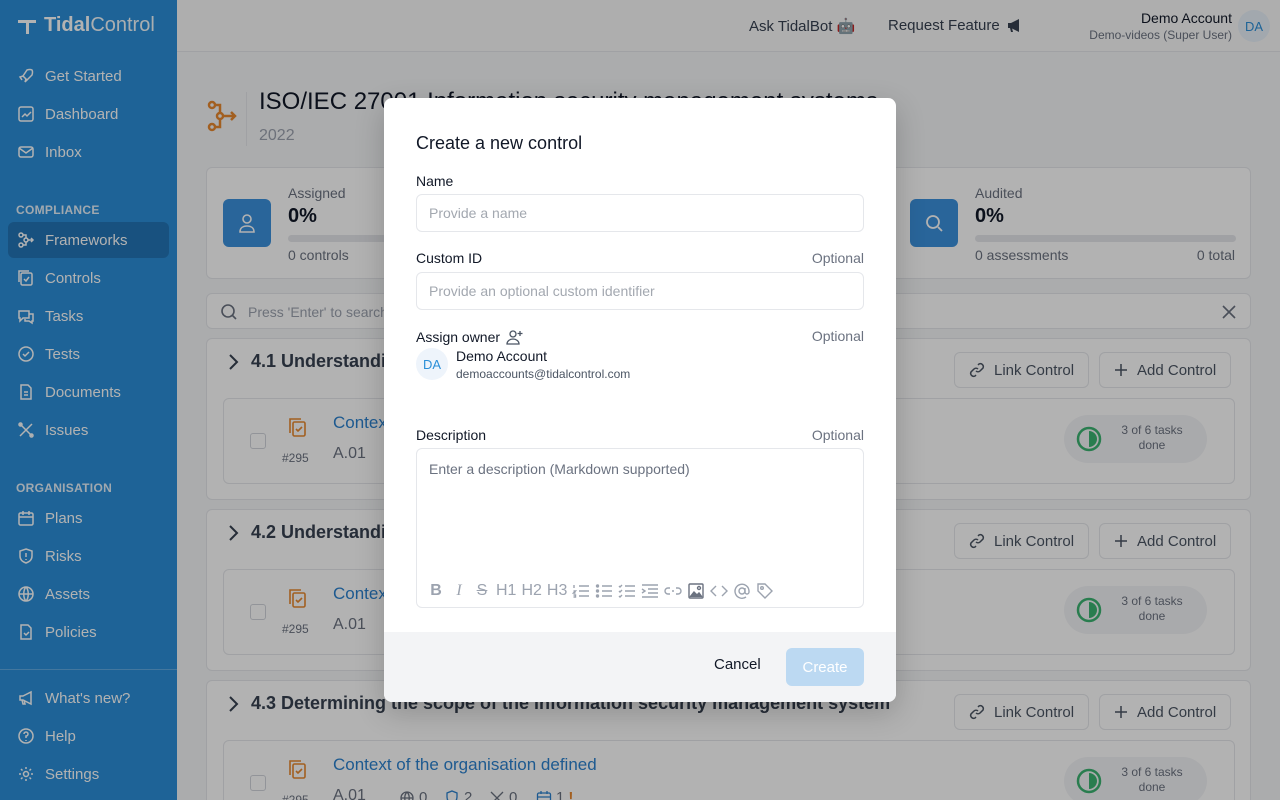 The image size is (1280, 800). What do you see at coordinates (825, 667) in the screenshot?
I see `create-button: Create` at bounding box center [825, 667].